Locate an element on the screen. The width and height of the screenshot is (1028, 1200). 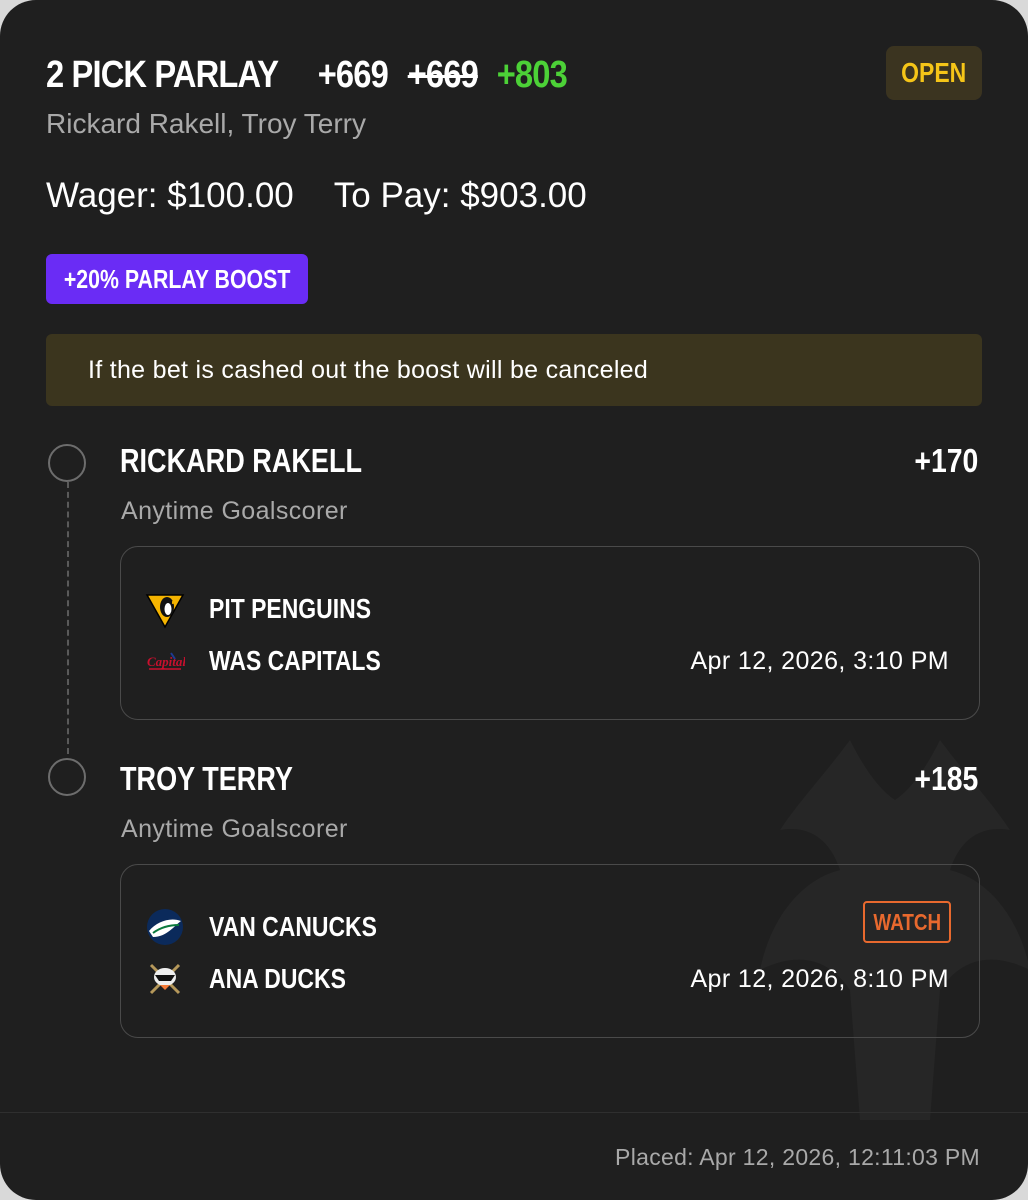
leg-odds: +170 is located at coordinates (946, 460).